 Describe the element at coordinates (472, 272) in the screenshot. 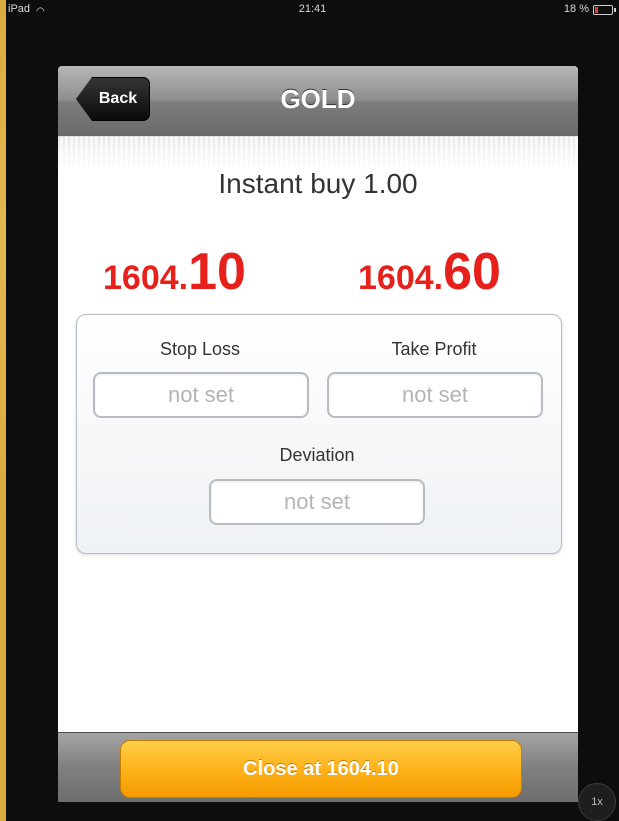

I see `ask-price-pips: 60` at that location.